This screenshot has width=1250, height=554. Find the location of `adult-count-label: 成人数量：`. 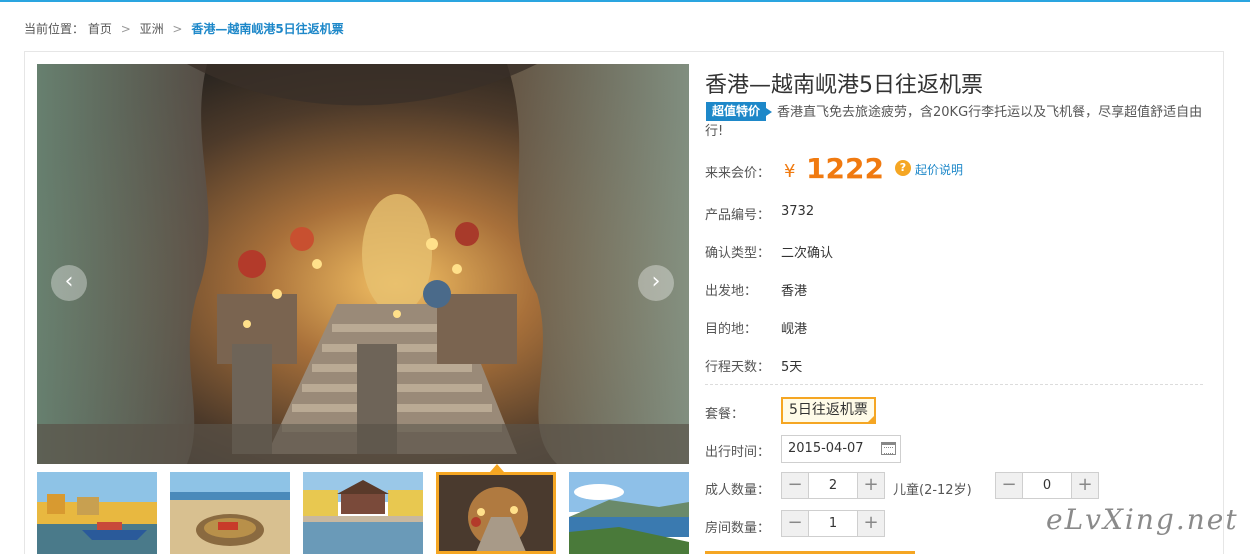

adult-count-label: 成人数量： is located at coordinates (738, 490).